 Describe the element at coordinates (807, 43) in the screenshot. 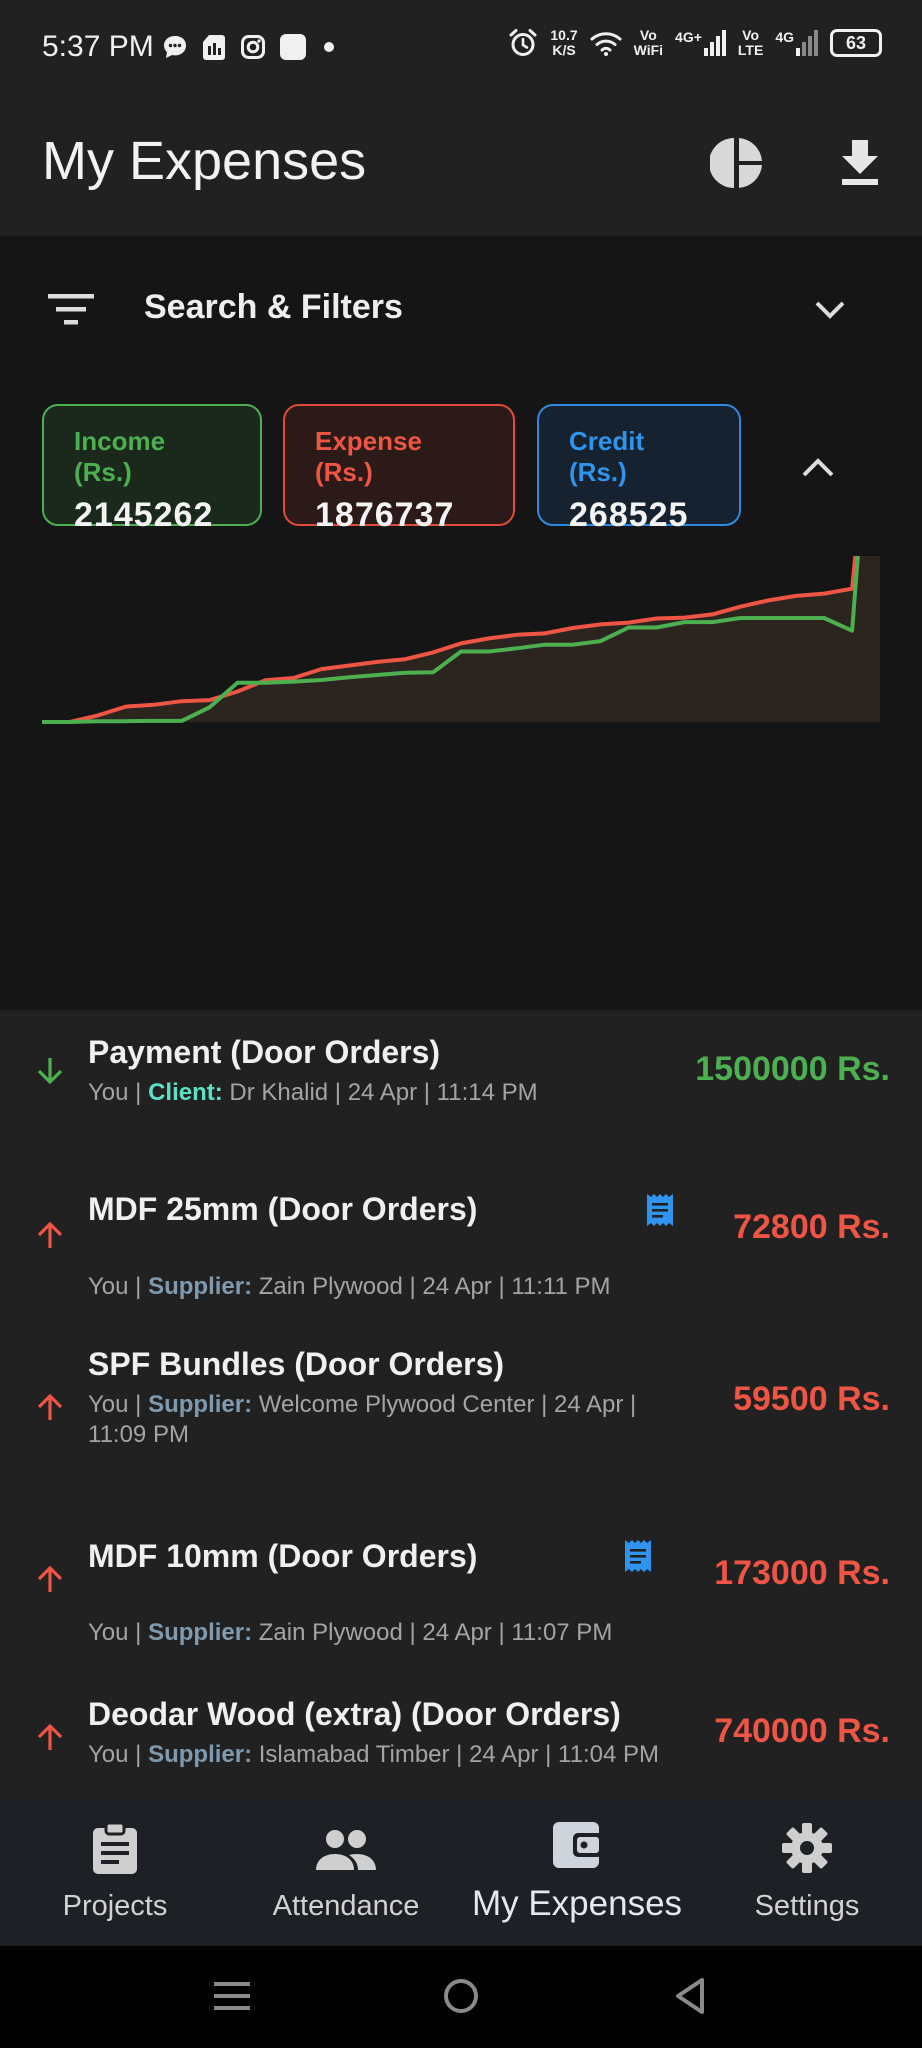

I see `signal-bars-weak-icon` at that location.